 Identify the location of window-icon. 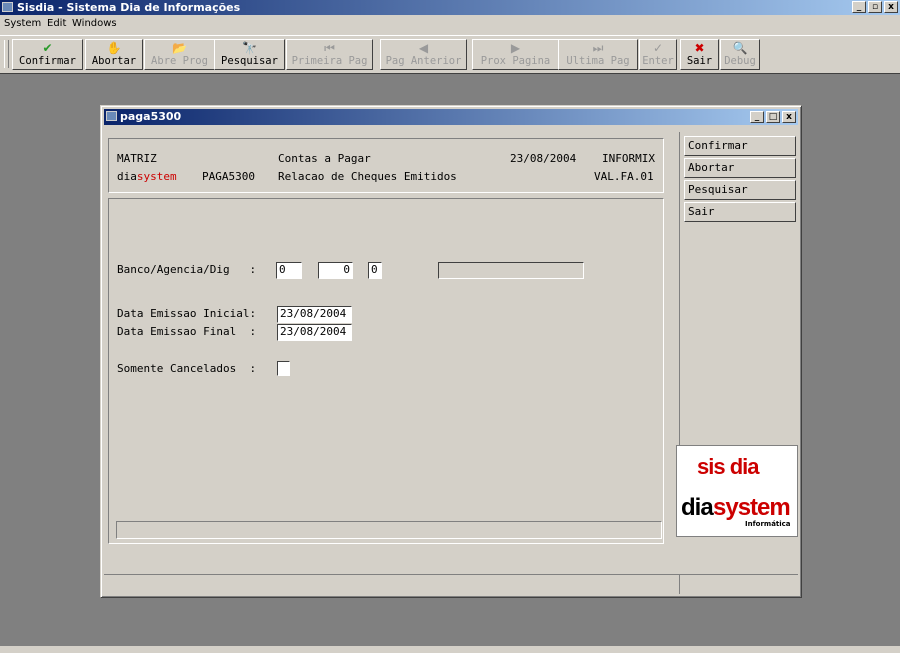
(111, 116).